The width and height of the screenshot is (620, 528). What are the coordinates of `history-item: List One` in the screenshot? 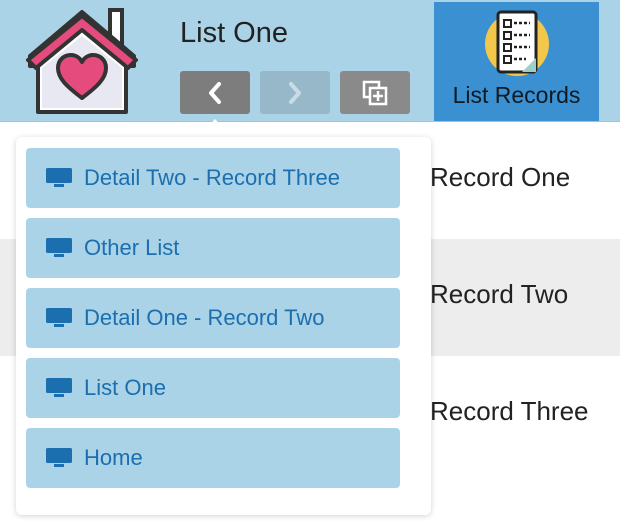 It's located at (213, 388).